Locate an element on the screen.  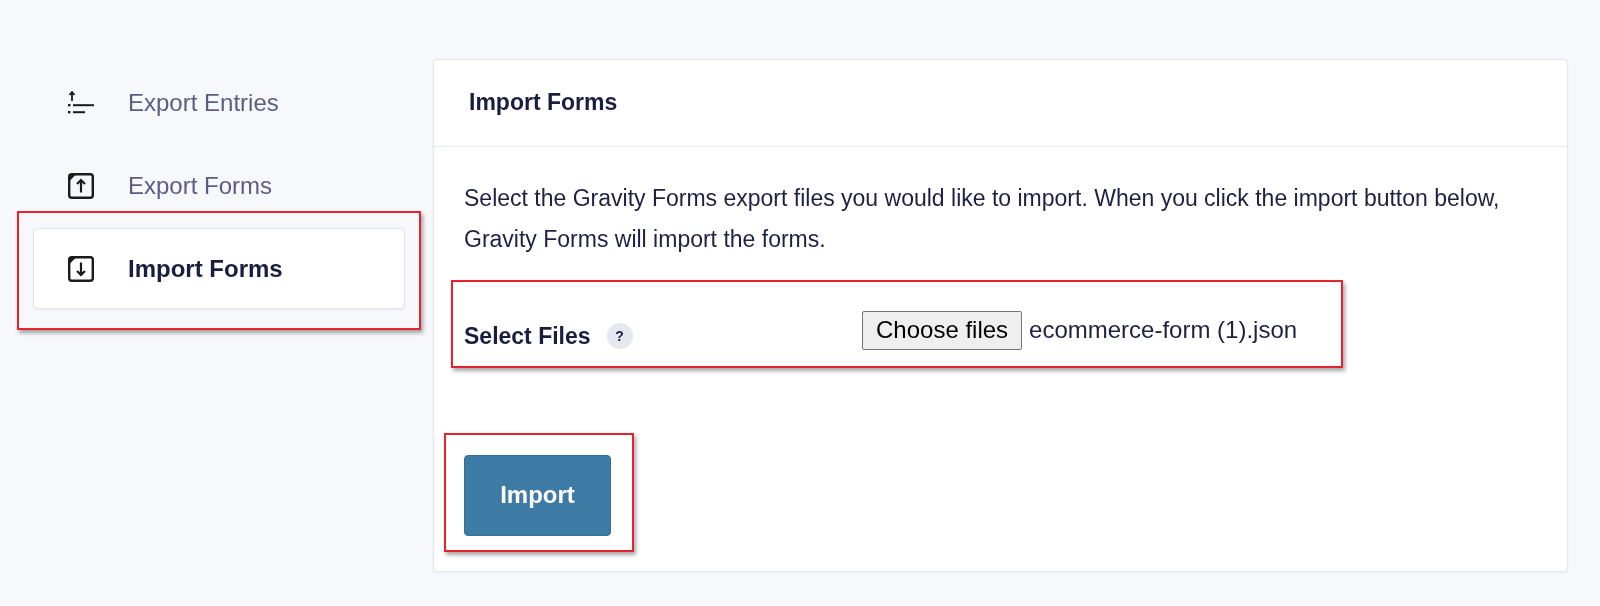
description-text: Select the Gravity Forms export files you would like to import. When you click the import button below, Gravity Forms will import the forms. is located at coordinates (982, 219).